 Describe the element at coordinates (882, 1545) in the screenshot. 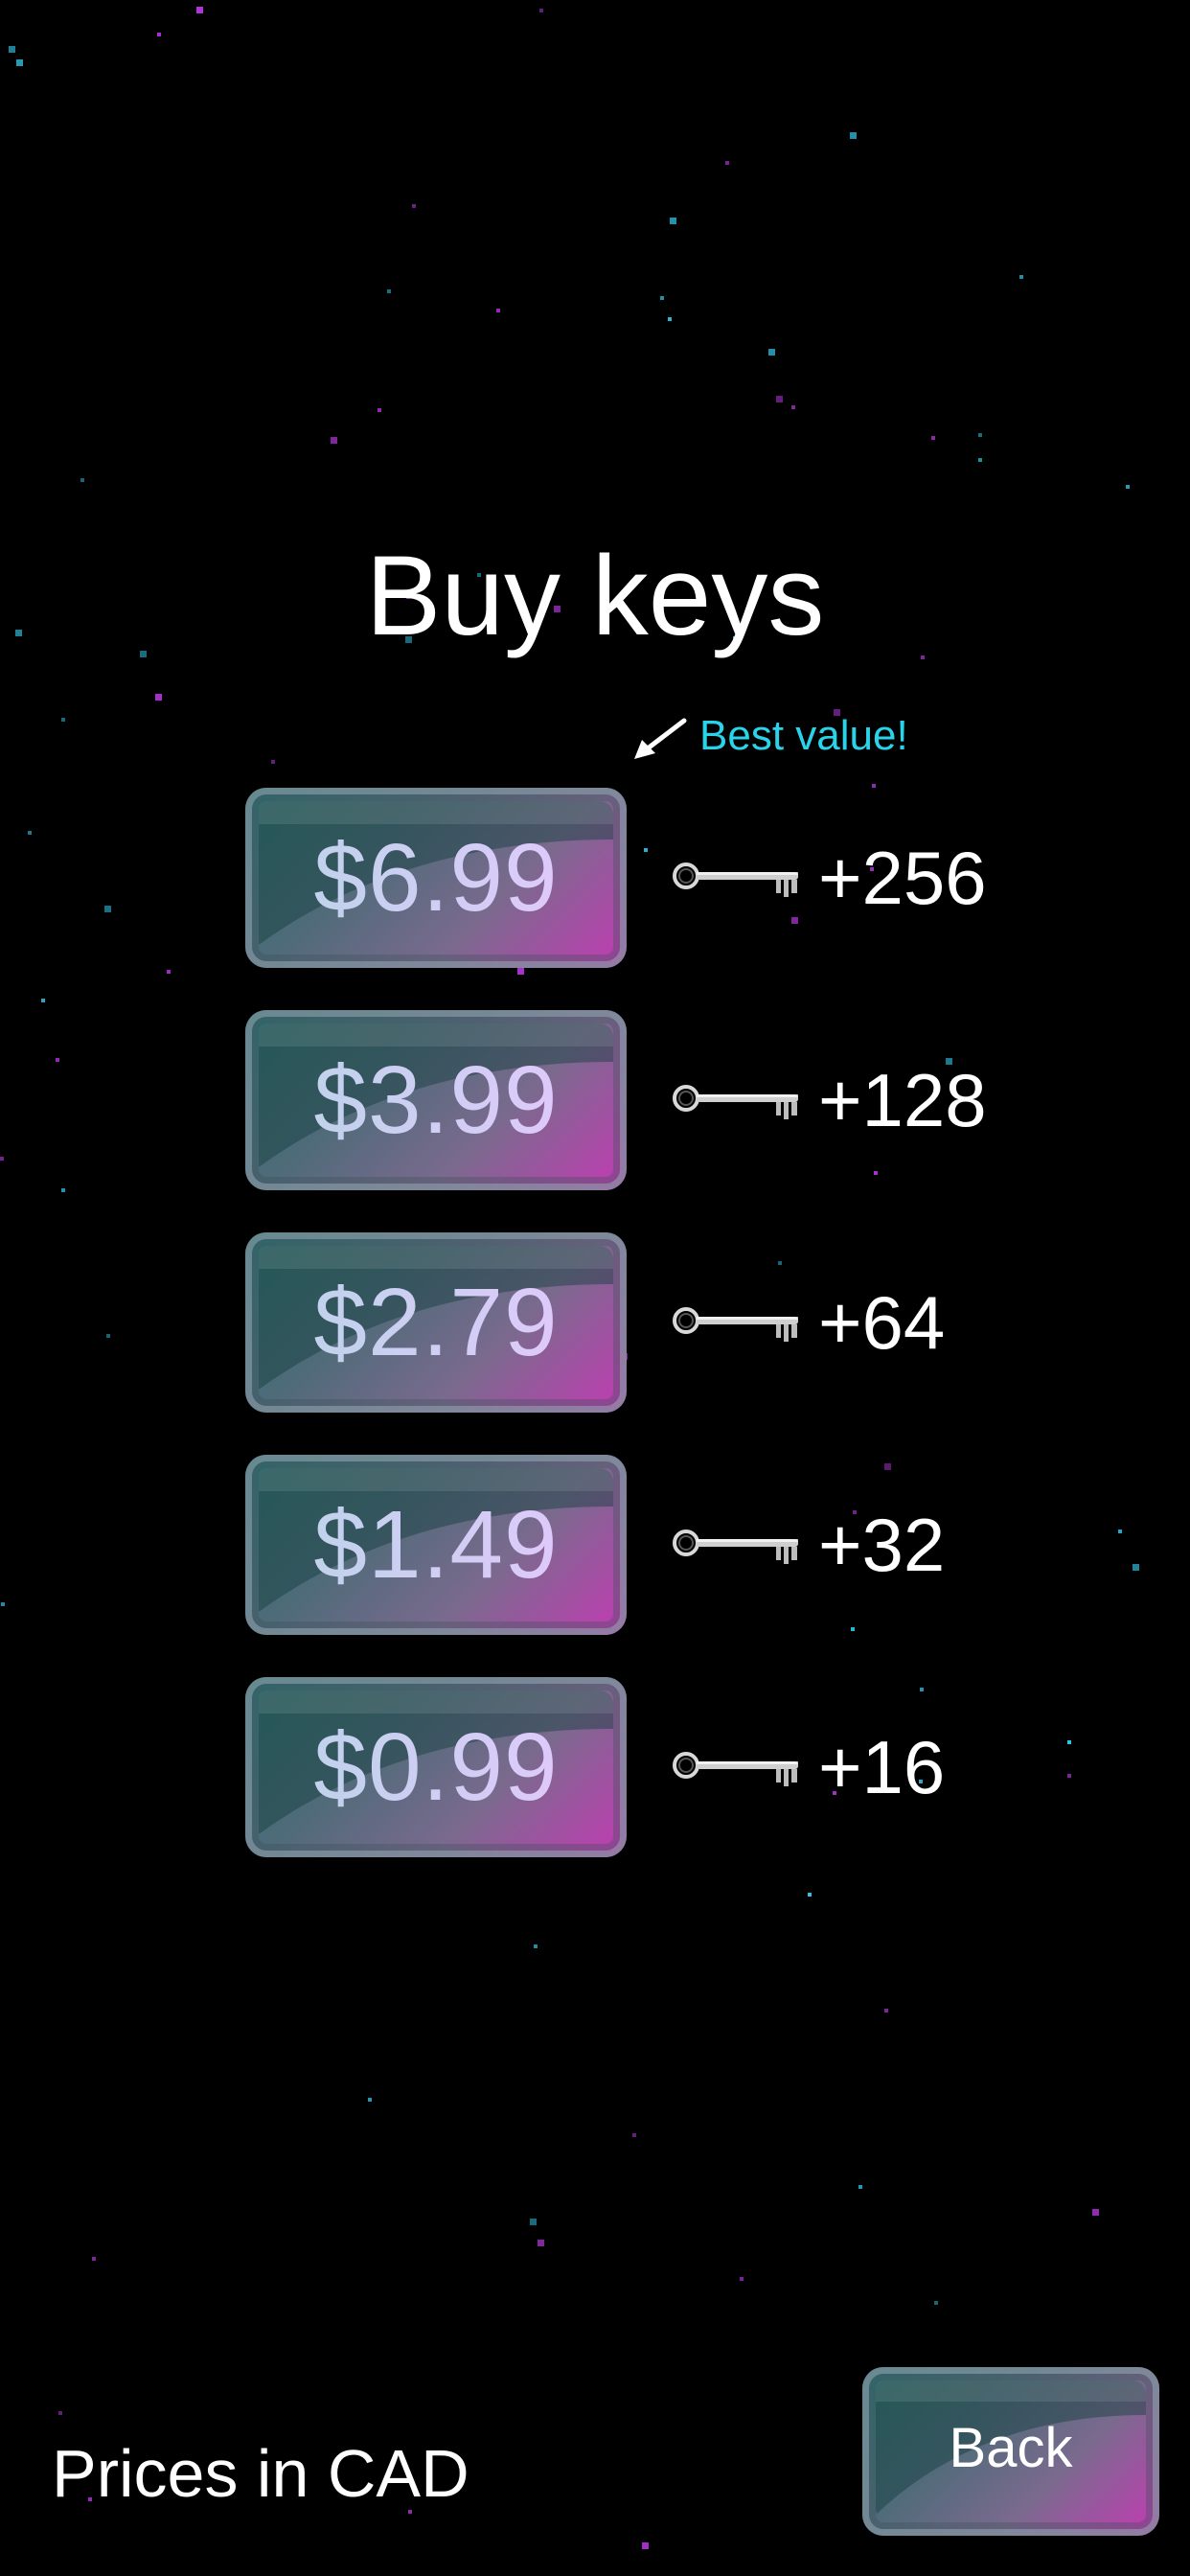

I see `key-amount: +32` at that location.